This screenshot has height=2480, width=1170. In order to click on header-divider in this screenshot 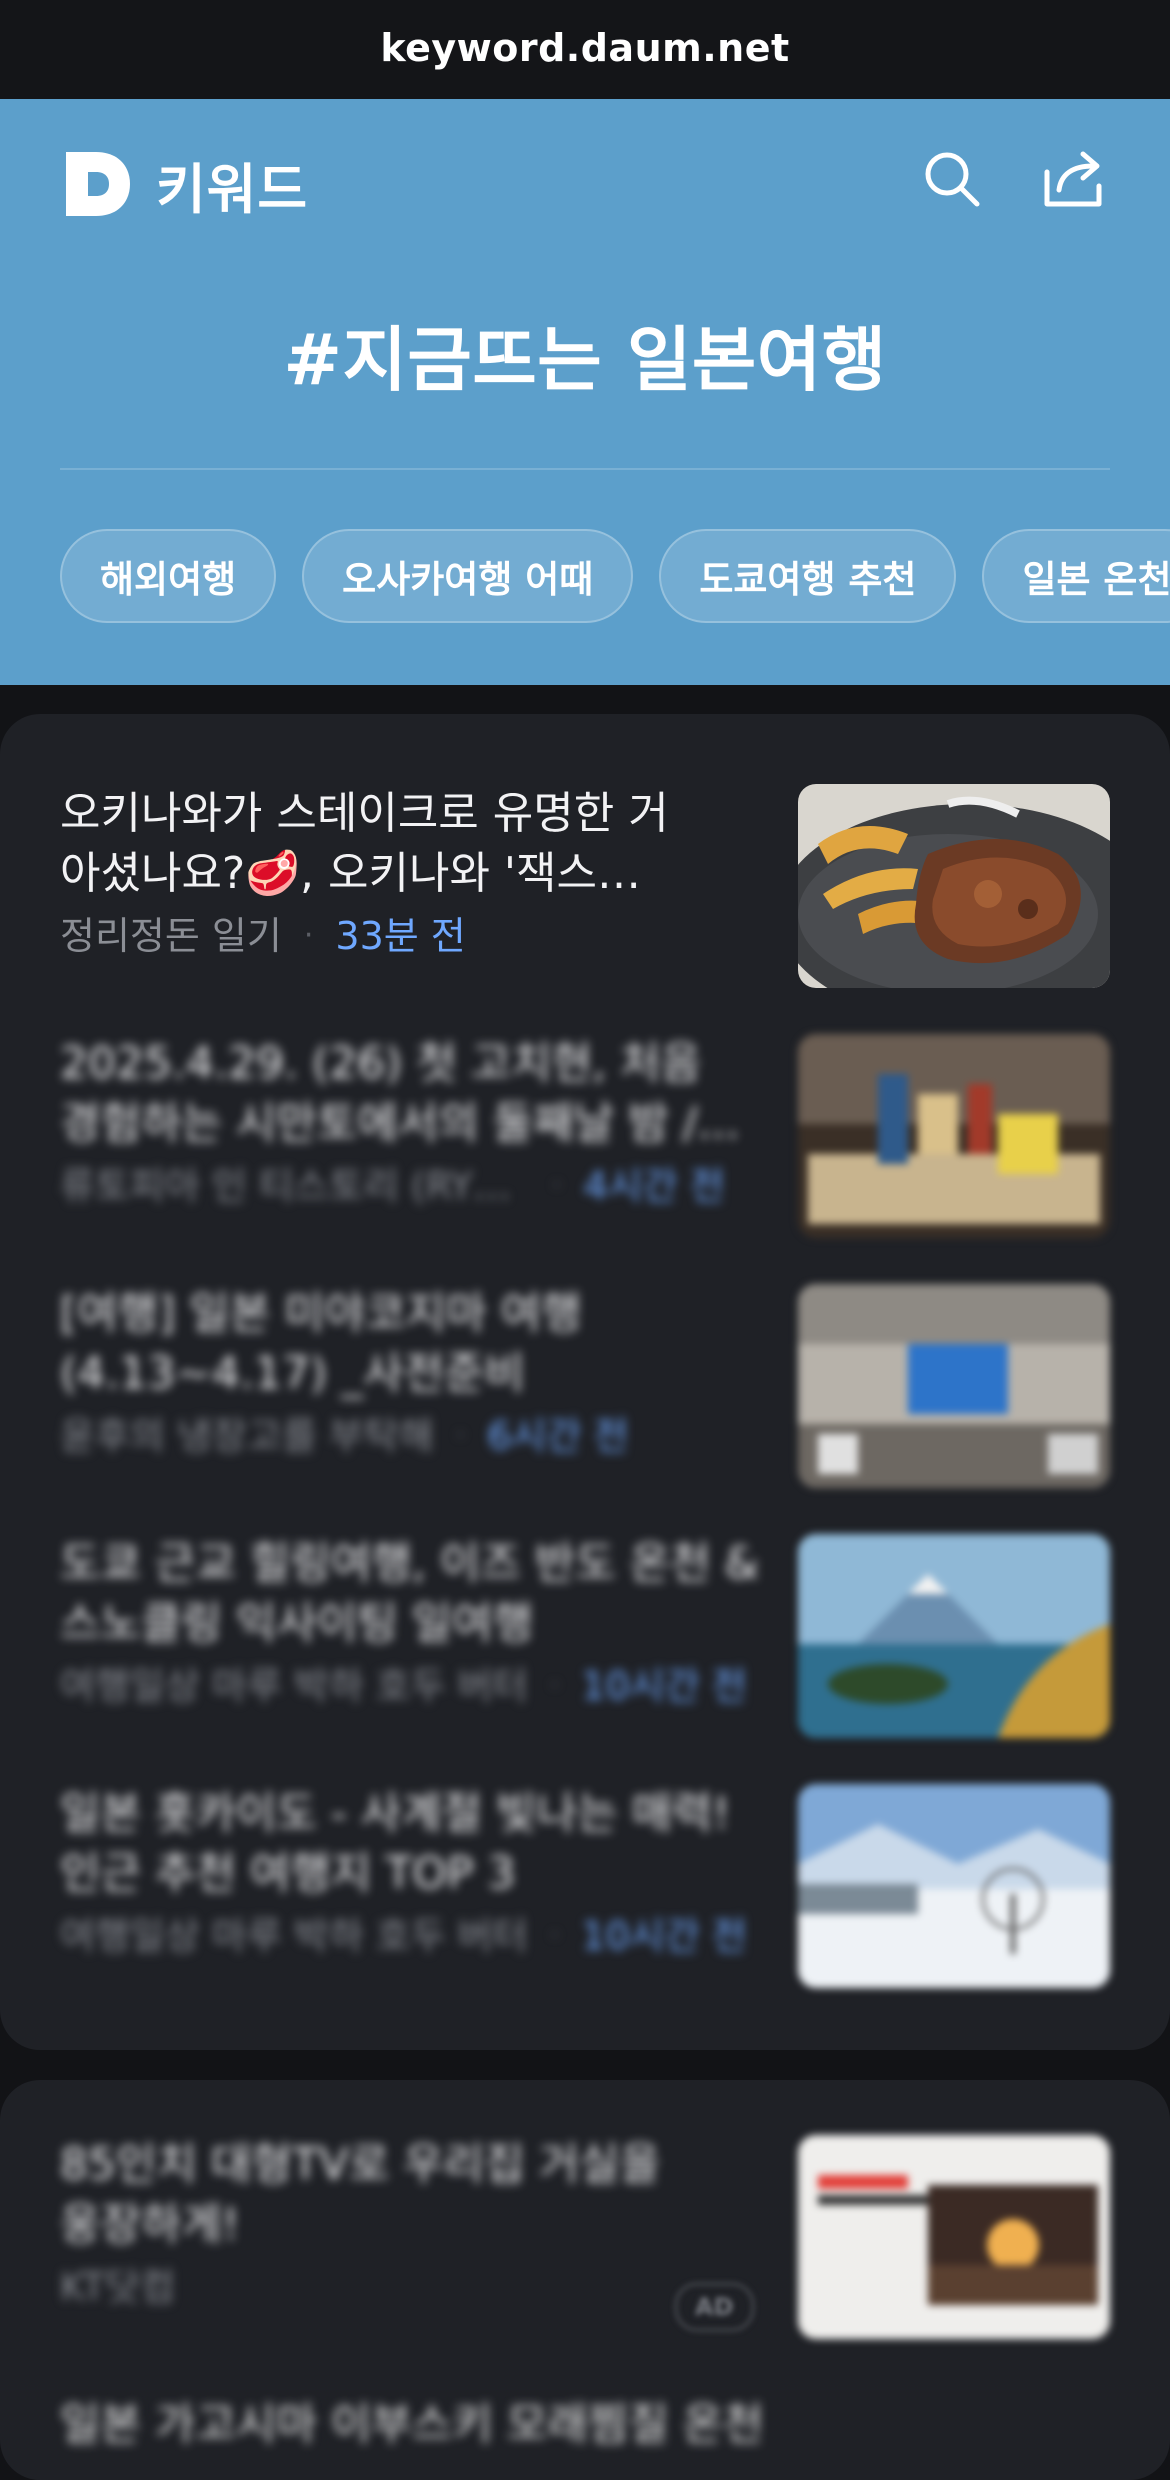, I will do `click(585, 469)`.